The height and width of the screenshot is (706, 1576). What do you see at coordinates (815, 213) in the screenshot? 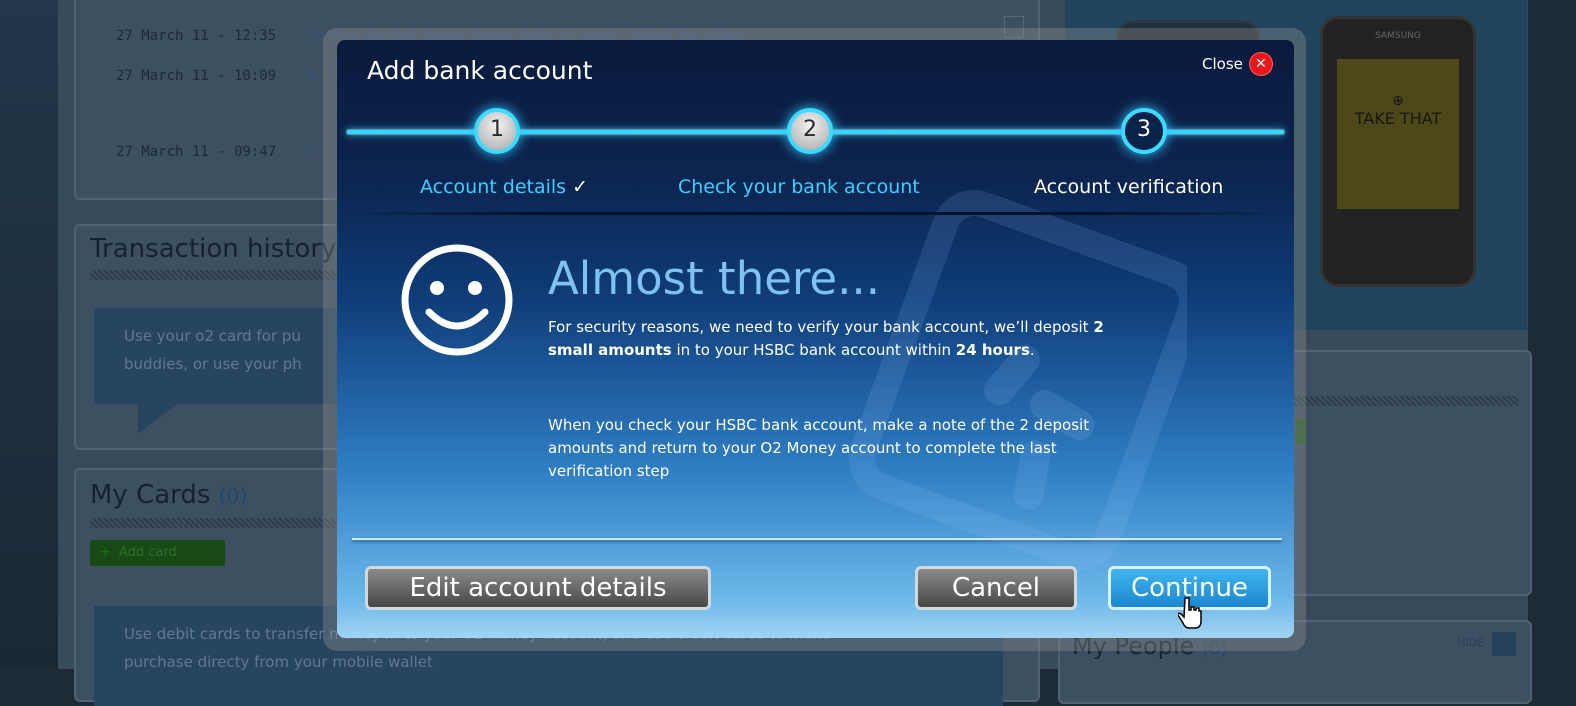
I see `step-separator` at bounding box center [815, 213].